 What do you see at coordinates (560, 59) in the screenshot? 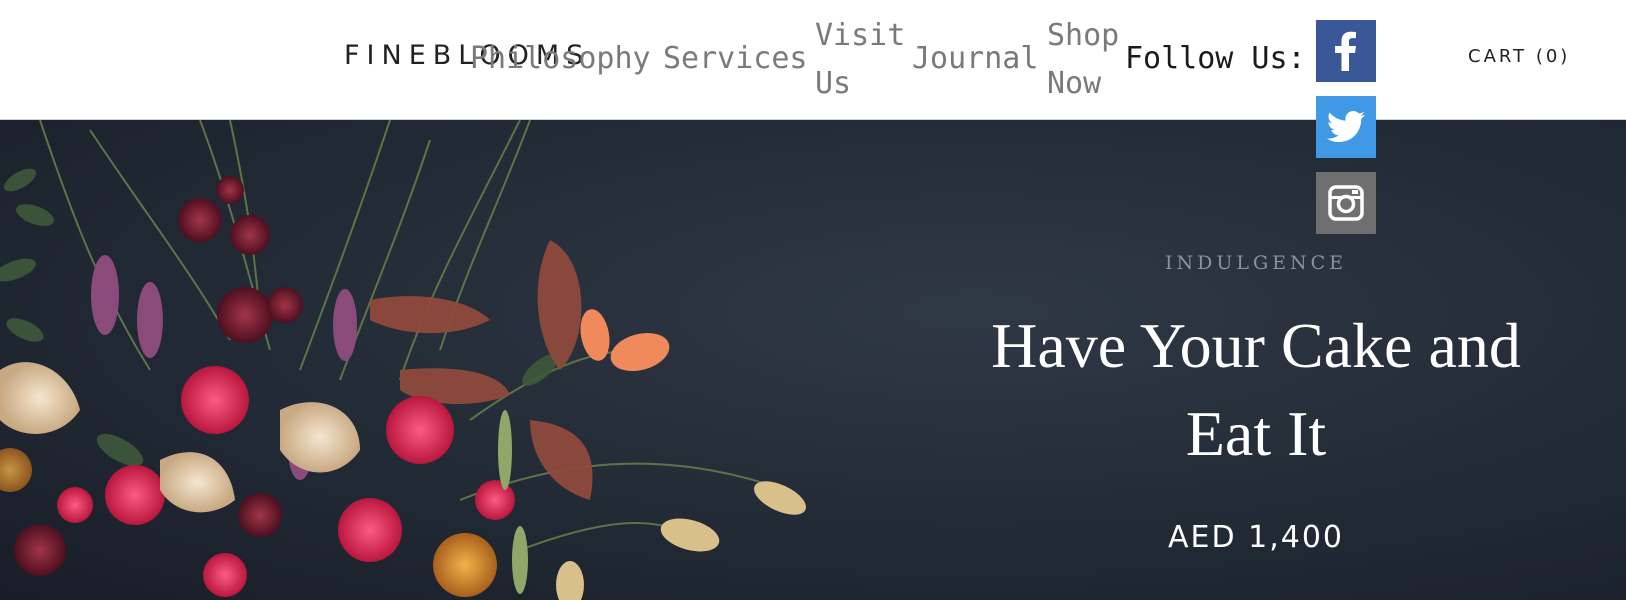
I see `nav-philosophy: Philosophy` at bounding box center [560, 59].